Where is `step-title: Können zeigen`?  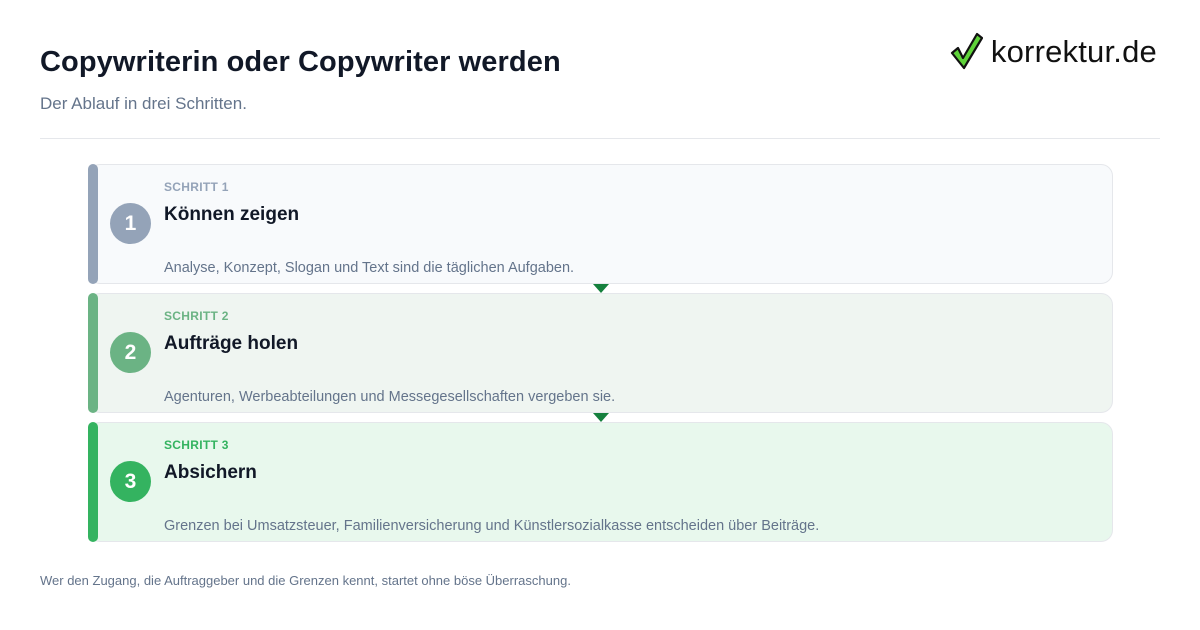
step-title: Können zeigen is located at coordinates (232, 214).